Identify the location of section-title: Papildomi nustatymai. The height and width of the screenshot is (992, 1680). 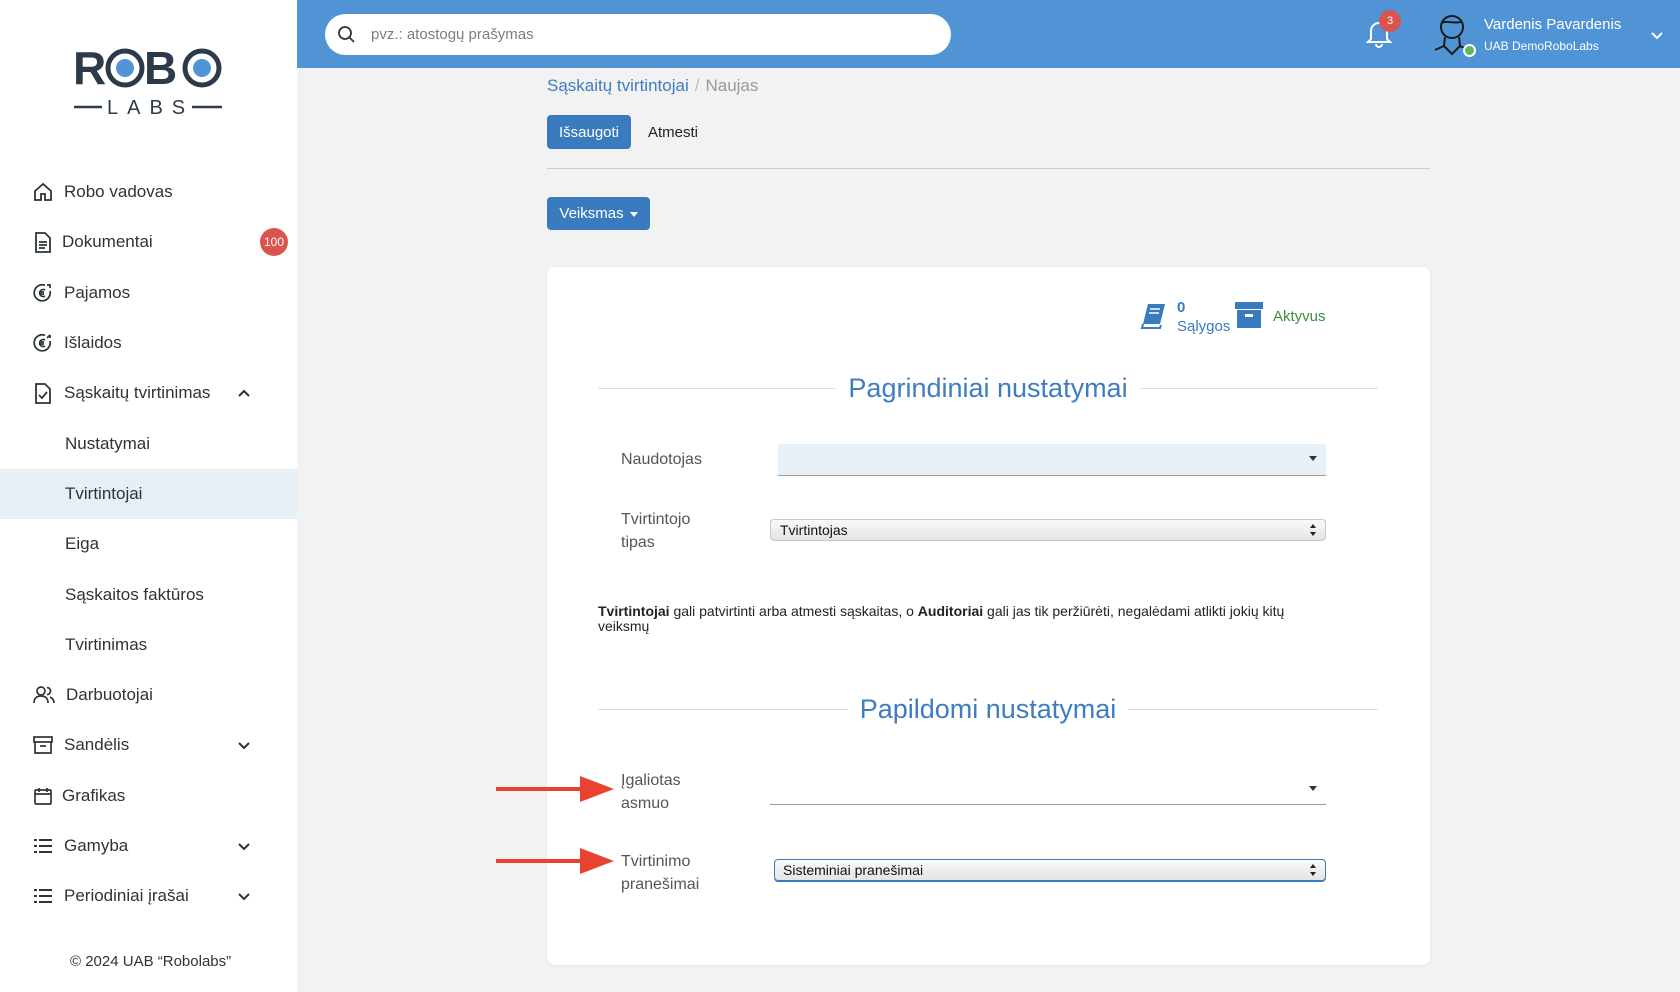
(988, 709).